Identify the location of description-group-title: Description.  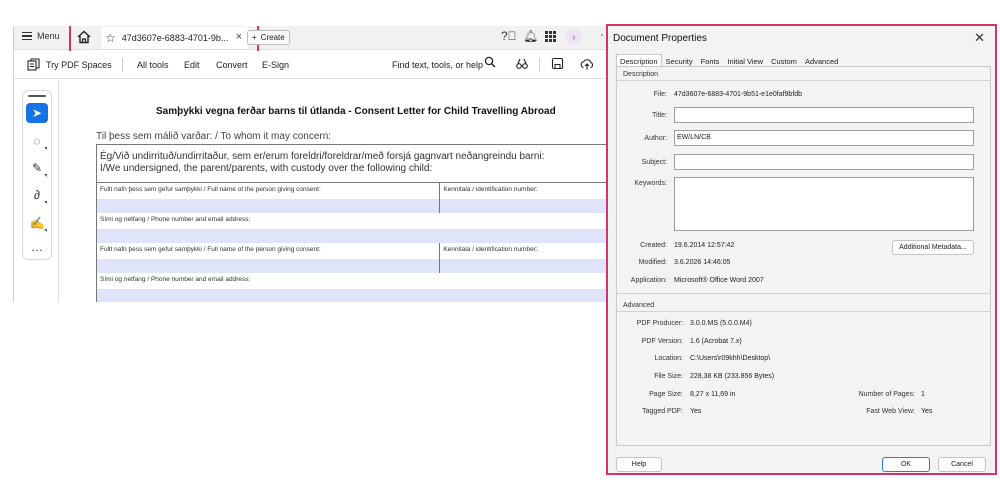
(641, 74).